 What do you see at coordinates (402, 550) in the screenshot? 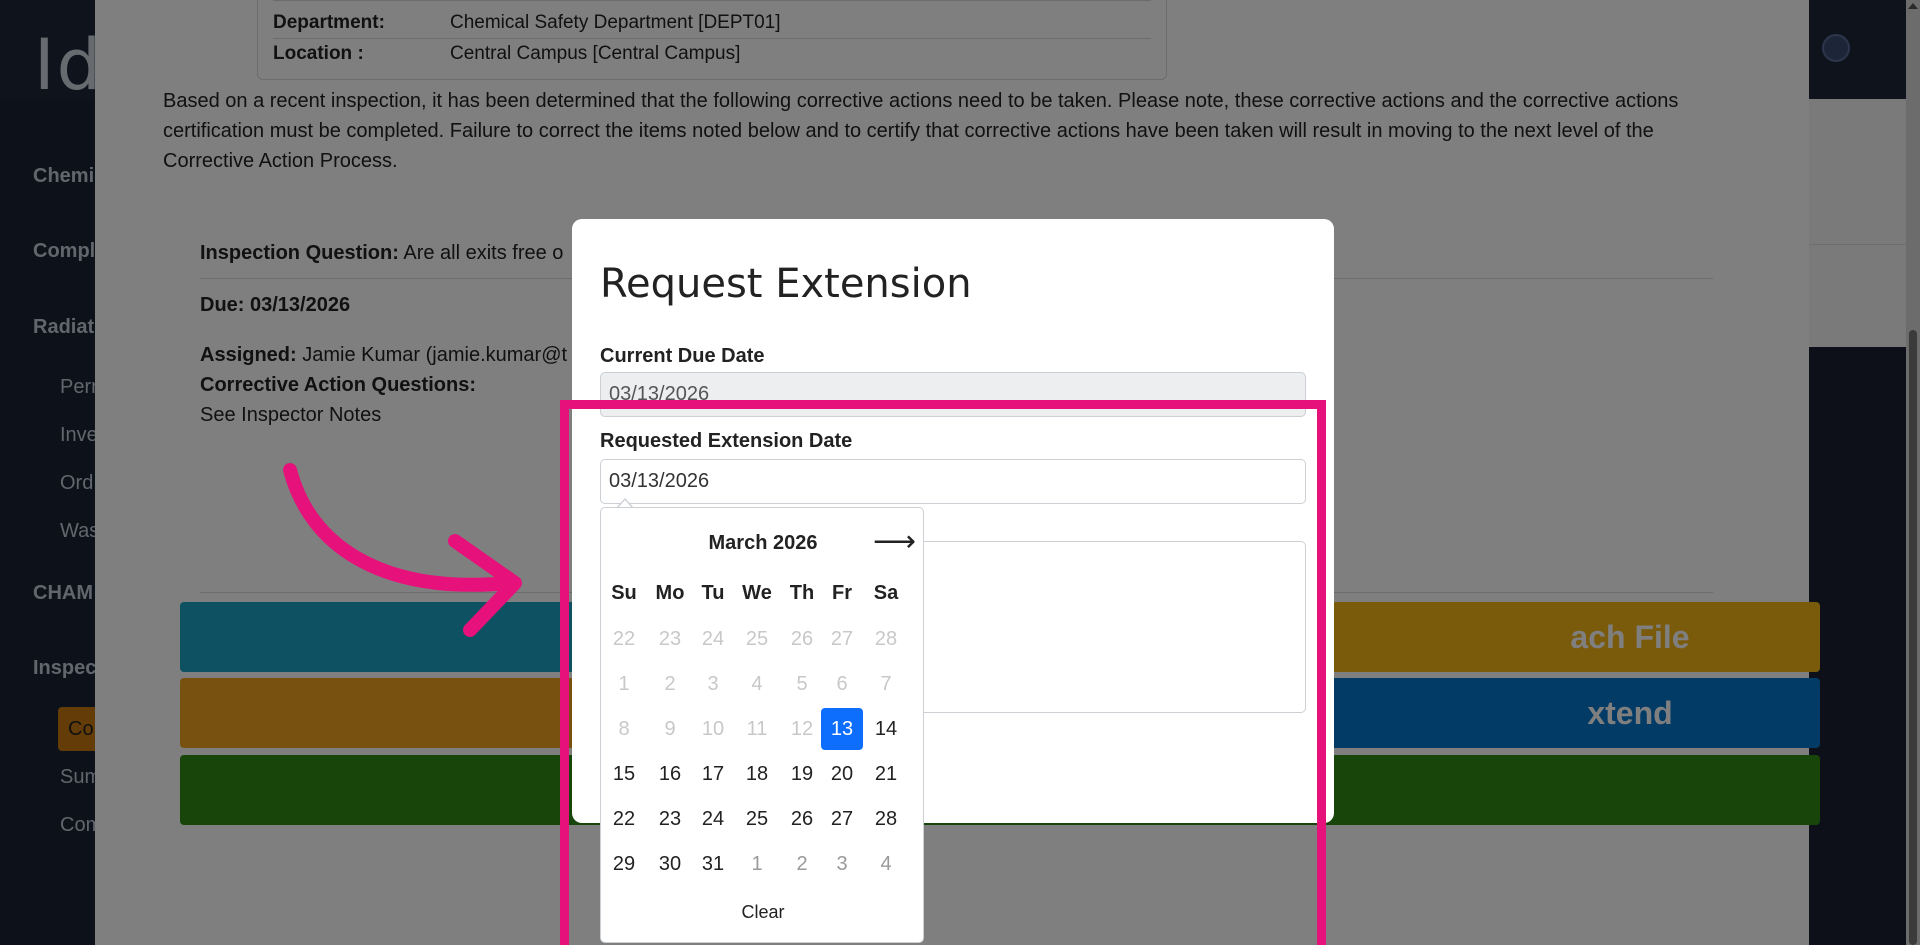
I see `annotation-arrow-icon` at bounding box center [402, 550].